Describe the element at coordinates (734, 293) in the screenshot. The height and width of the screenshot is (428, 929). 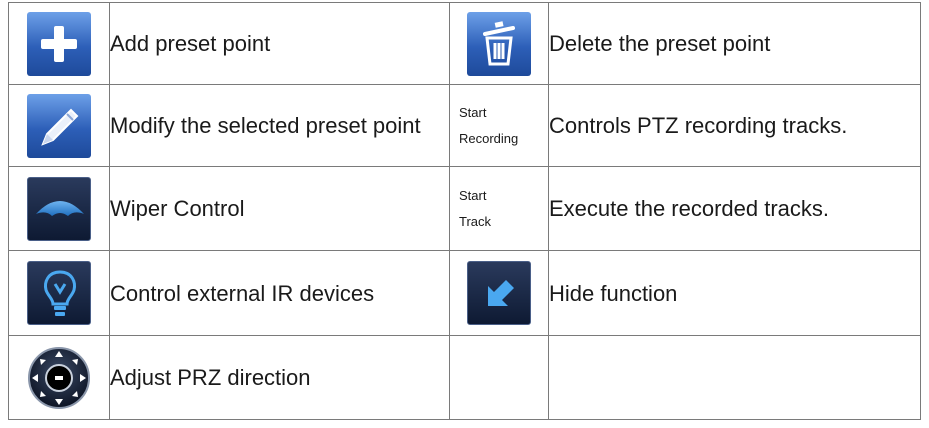
I see `description-cell: Hide function` at that location.